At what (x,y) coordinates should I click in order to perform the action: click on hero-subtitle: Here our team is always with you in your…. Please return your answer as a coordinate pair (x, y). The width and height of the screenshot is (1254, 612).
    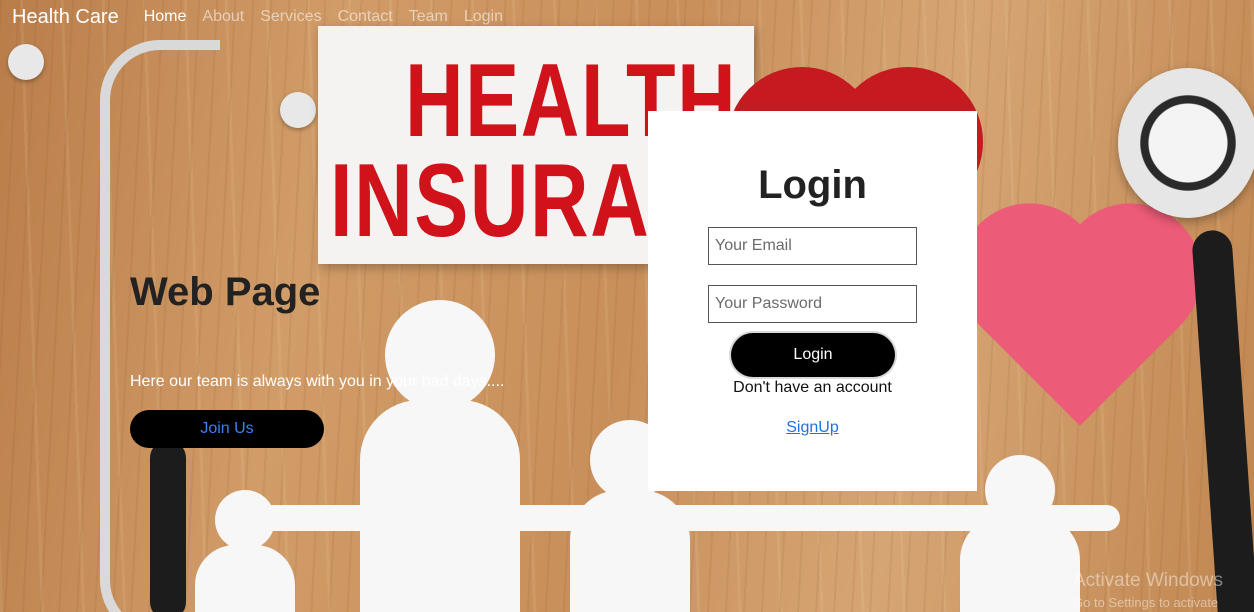
    Looking at the image, I should click on (317, 381).